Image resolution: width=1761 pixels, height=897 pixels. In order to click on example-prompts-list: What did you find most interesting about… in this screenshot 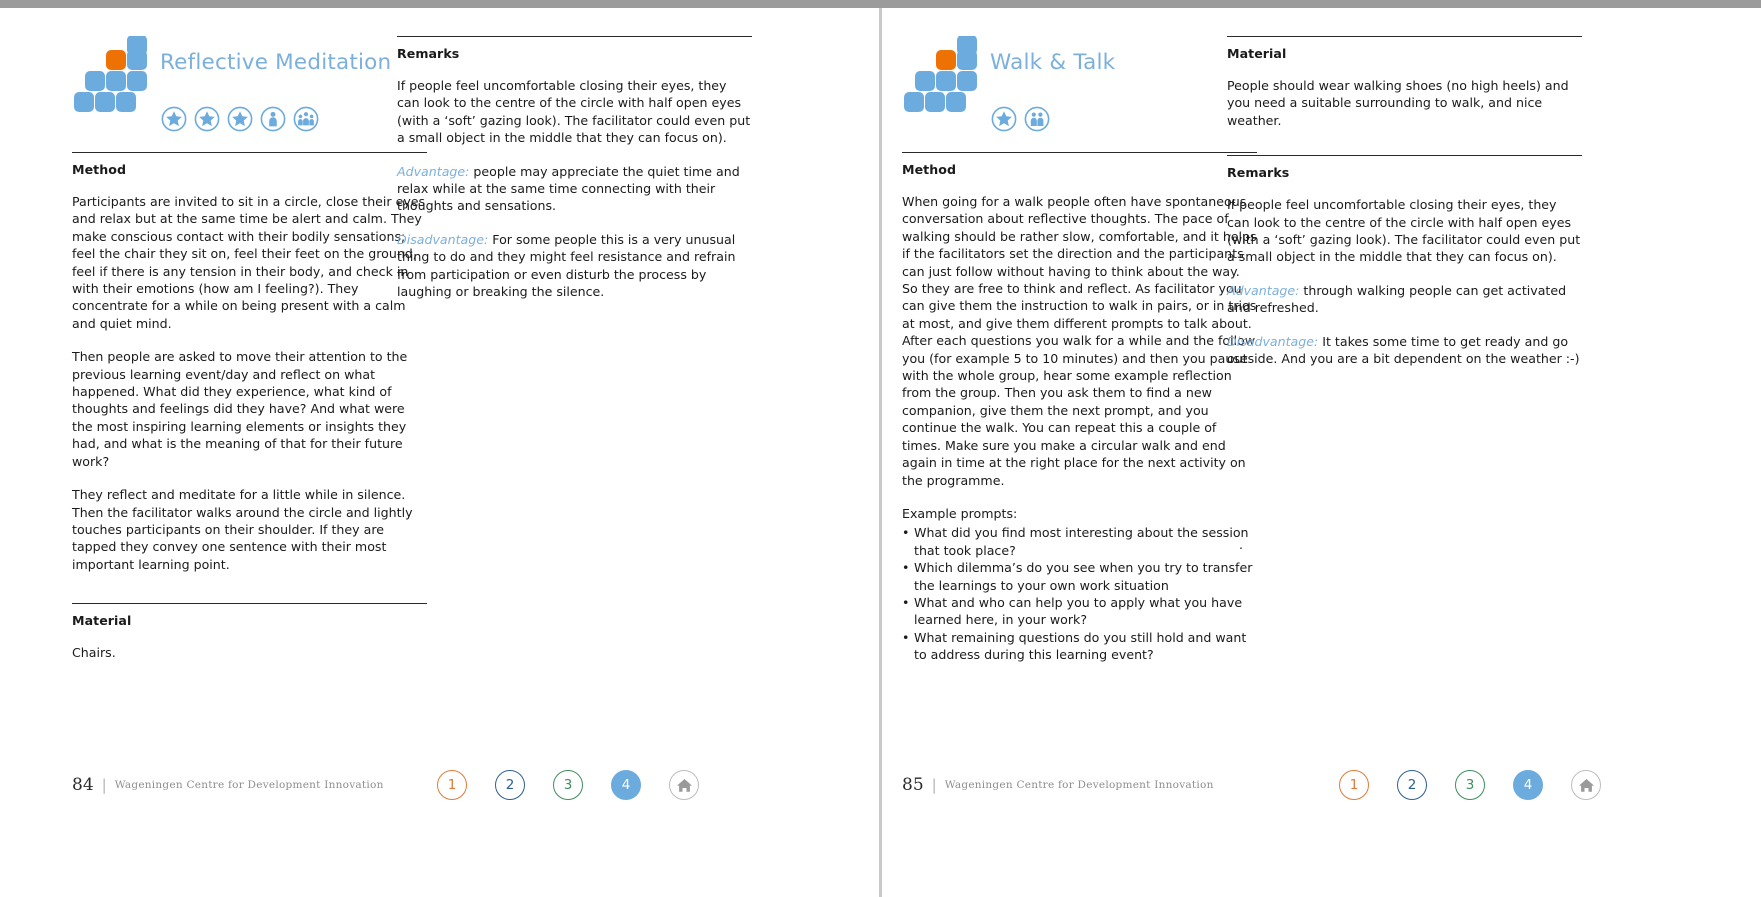, I will do `click(1079, 593)`.